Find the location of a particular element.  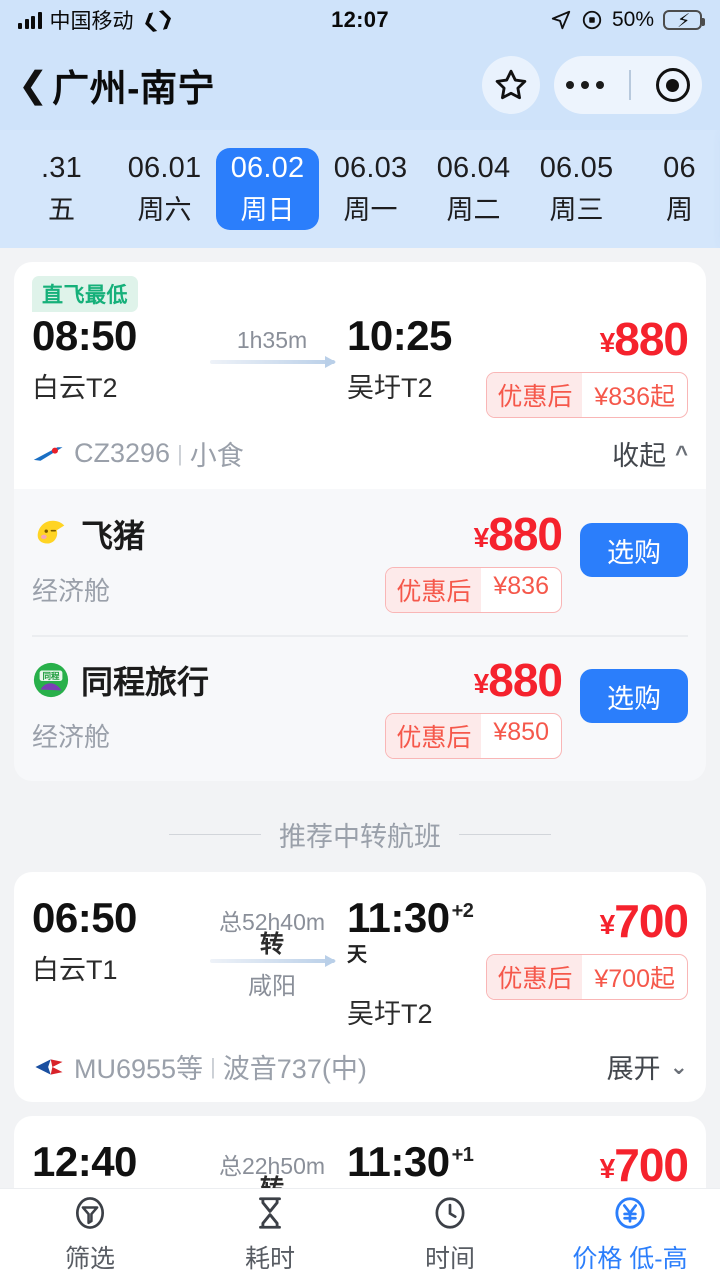

price-value: 700 is located at coordinates (651, 1163).